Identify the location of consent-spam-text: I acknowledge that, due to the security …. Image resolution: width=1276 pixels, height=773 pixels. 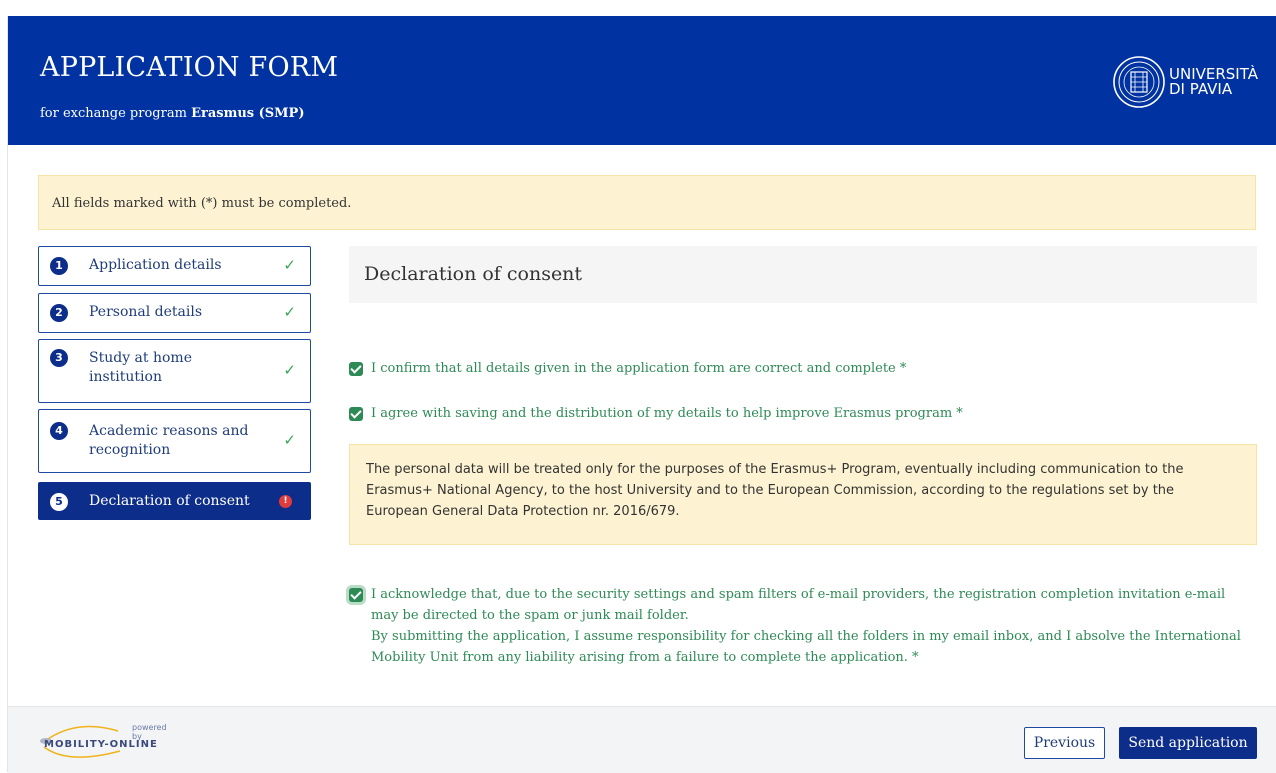
(810, 626).